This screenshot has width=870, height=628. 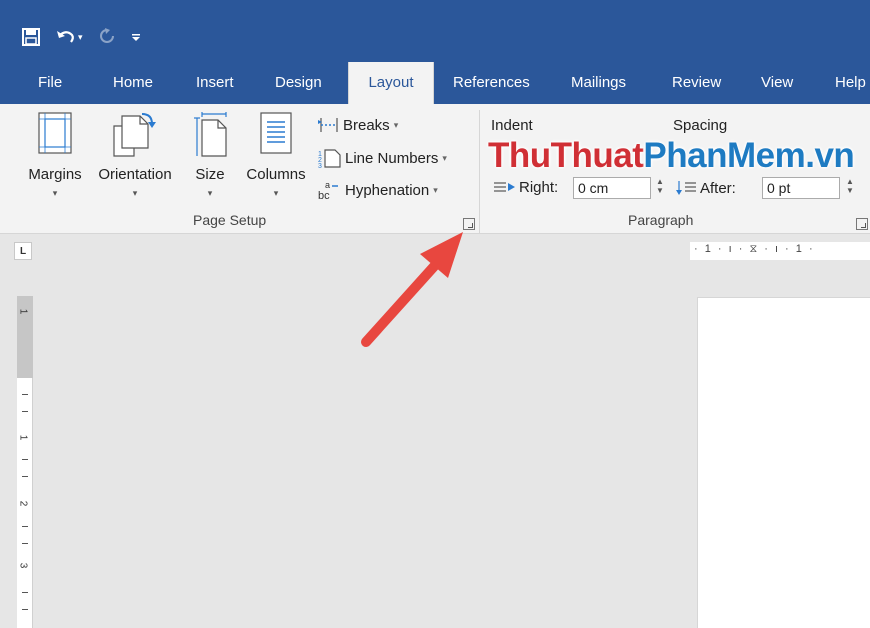 What do you see at coordinates (412, 289) in the screenshot?
I see `annotation-arrow-icon` at bounding box center [412, 289].